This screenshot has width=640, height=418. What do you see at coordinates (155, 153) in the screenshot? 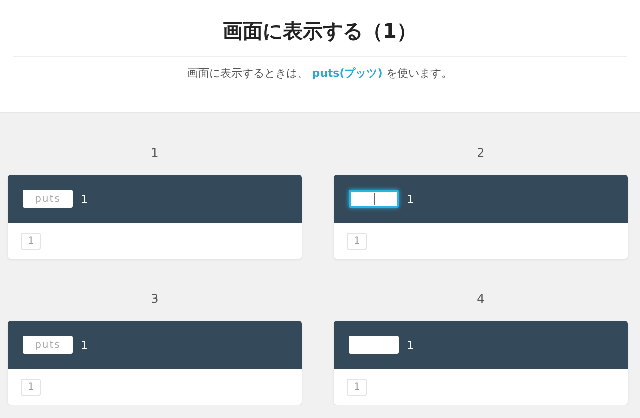
I see `step-number: 1` at bounding box center [155, 153].